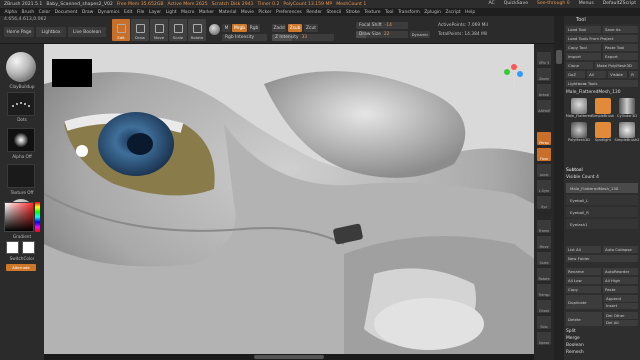 This screenshot has width=640, height=360. What do you see at coordinates (254, 28) in the screenshot?
I see `rgb-button: Rgb` at bounding box center [254, 28].